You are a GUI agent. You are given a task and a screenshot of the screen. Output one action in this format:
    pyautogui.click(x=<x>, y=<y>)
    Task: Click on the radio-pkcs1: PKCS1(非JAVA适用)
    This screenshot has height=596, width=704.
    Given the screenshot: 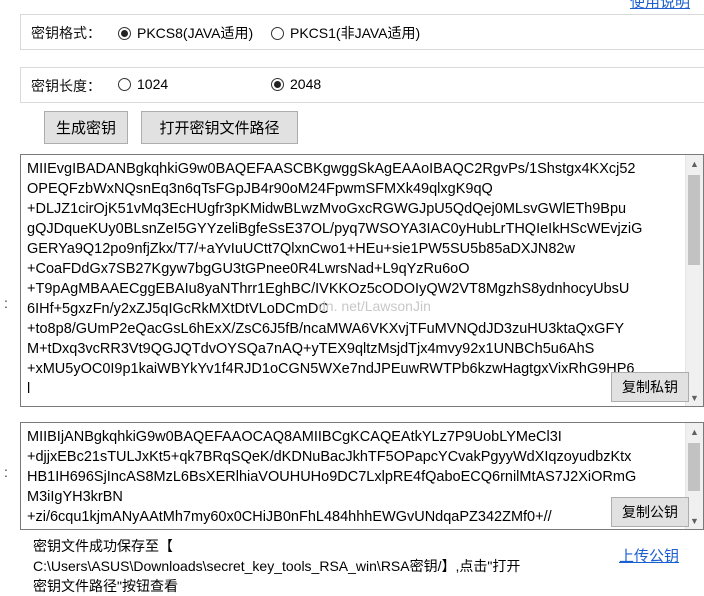 What is the action you would take?
    pyautogui.click(x=345, y=33)
    